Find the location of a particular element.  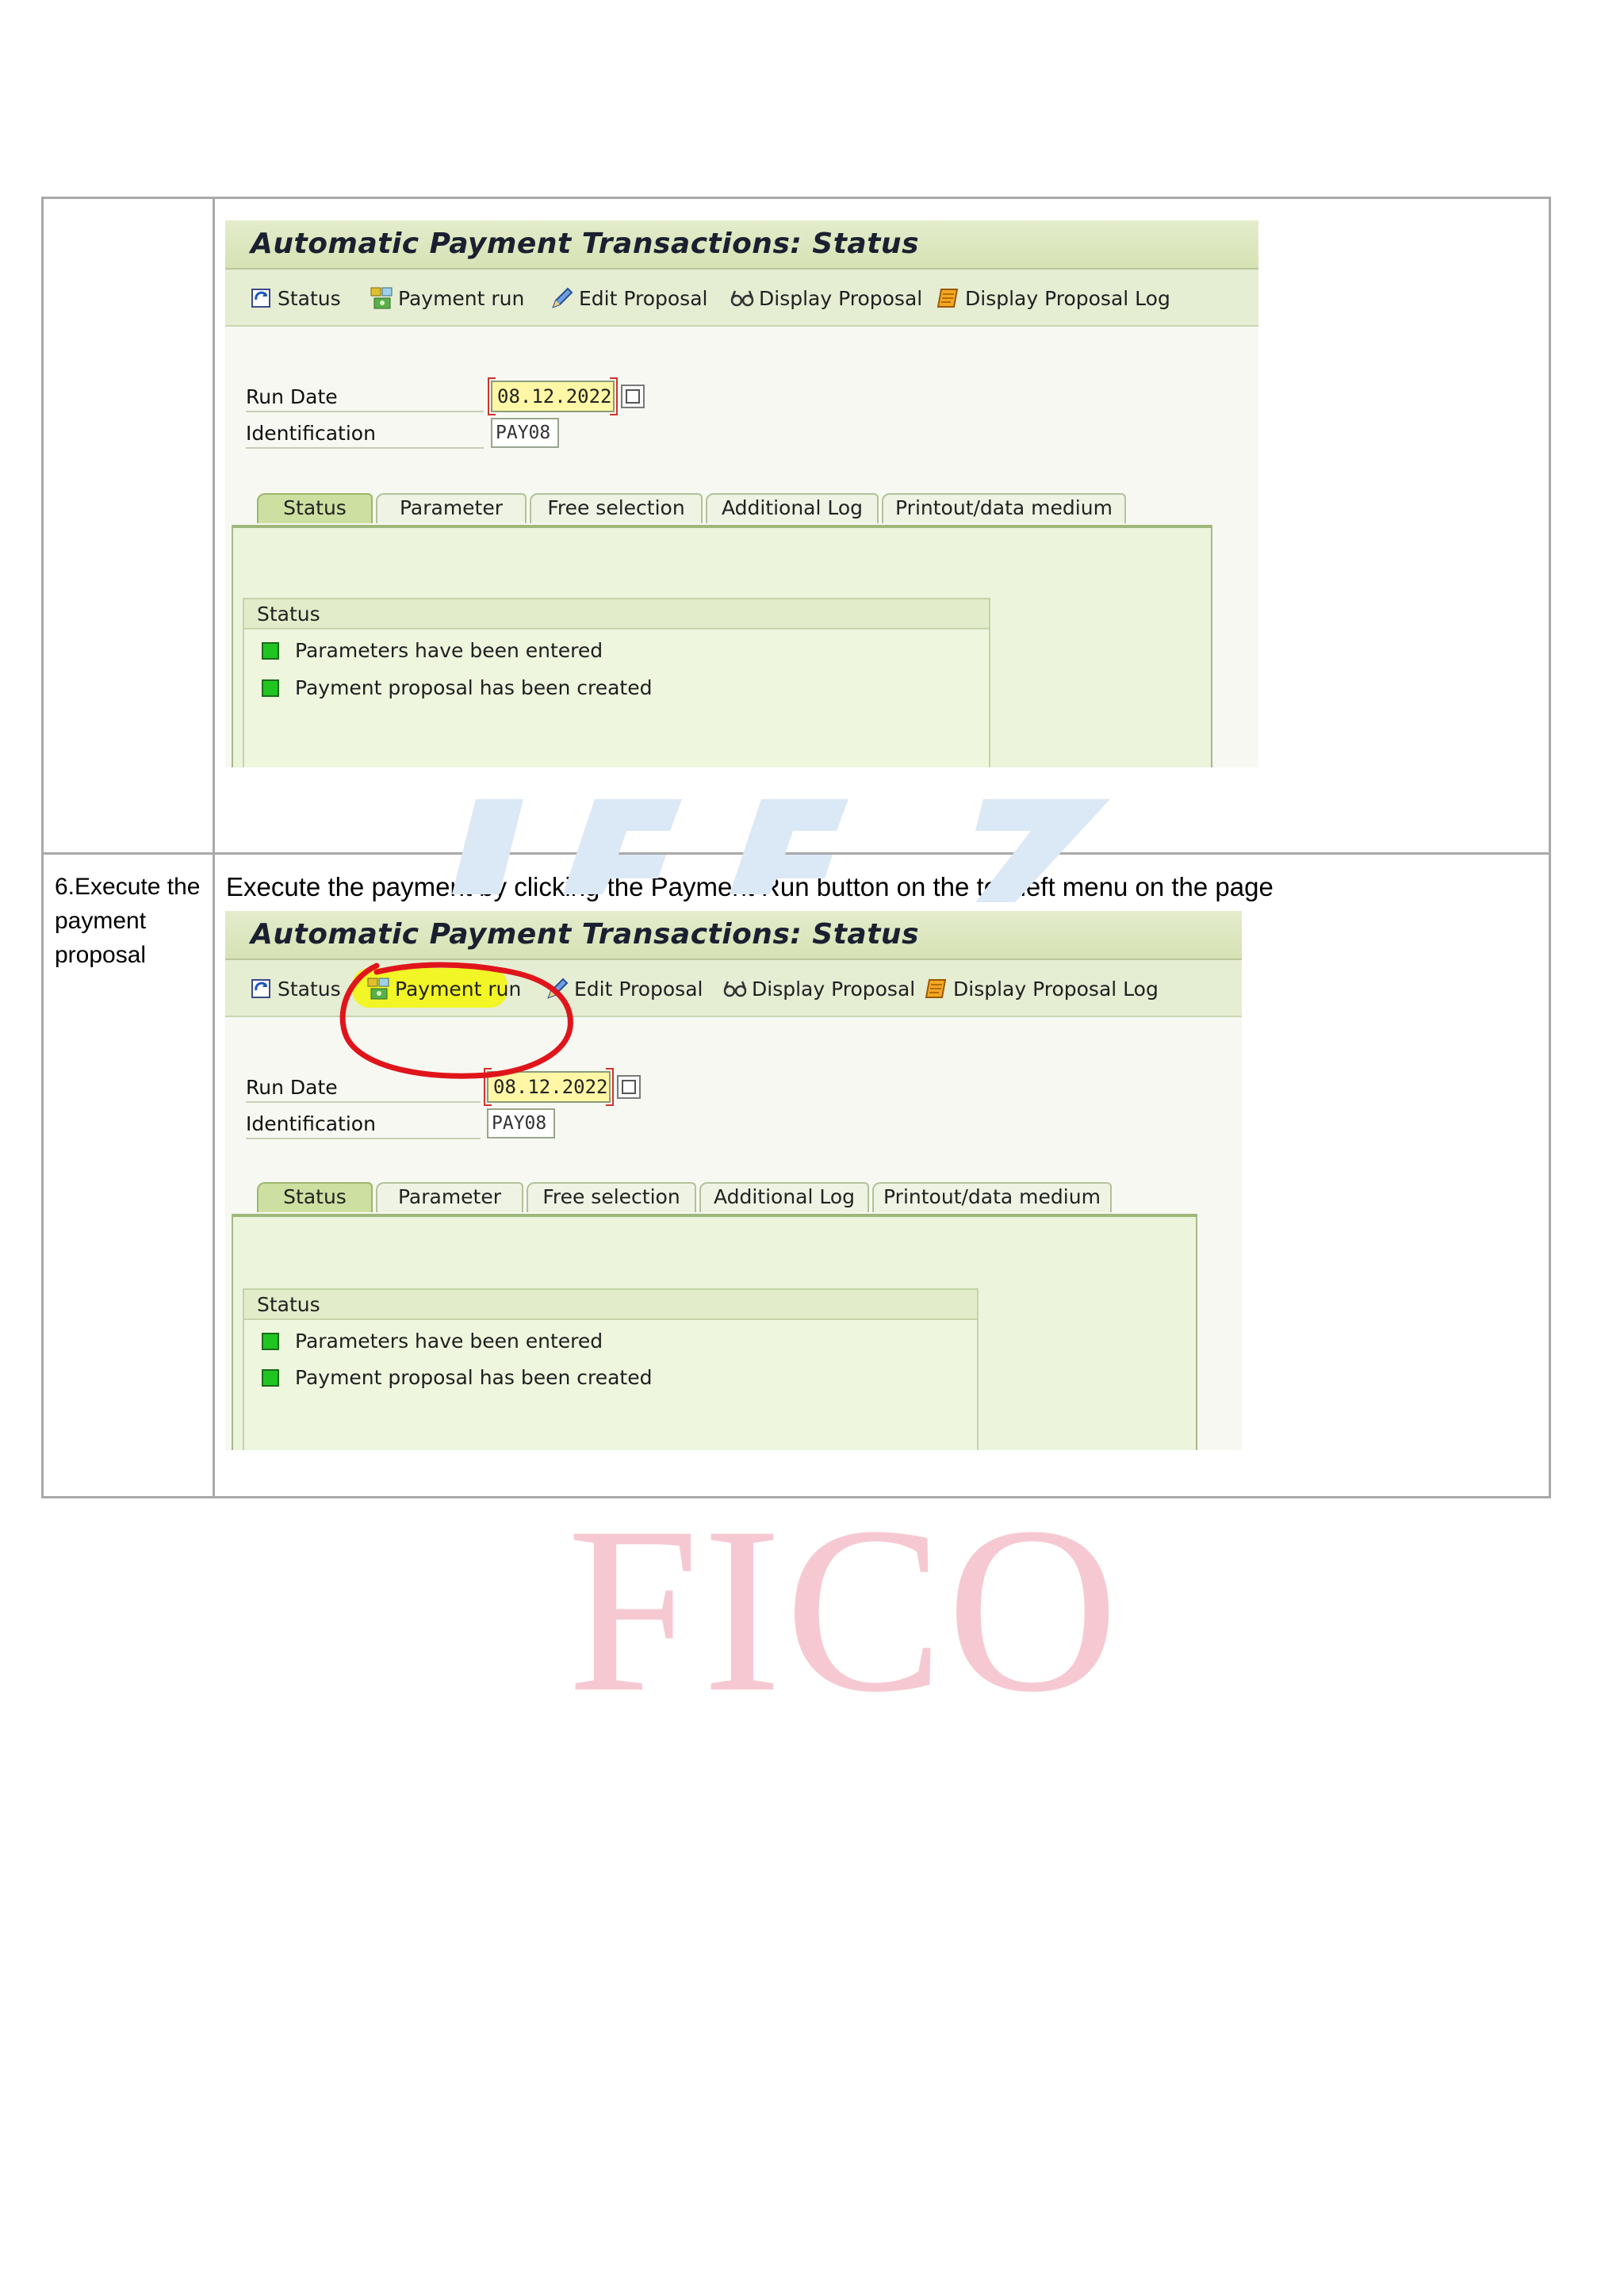

column-divider is located at coordinates (214, 848).